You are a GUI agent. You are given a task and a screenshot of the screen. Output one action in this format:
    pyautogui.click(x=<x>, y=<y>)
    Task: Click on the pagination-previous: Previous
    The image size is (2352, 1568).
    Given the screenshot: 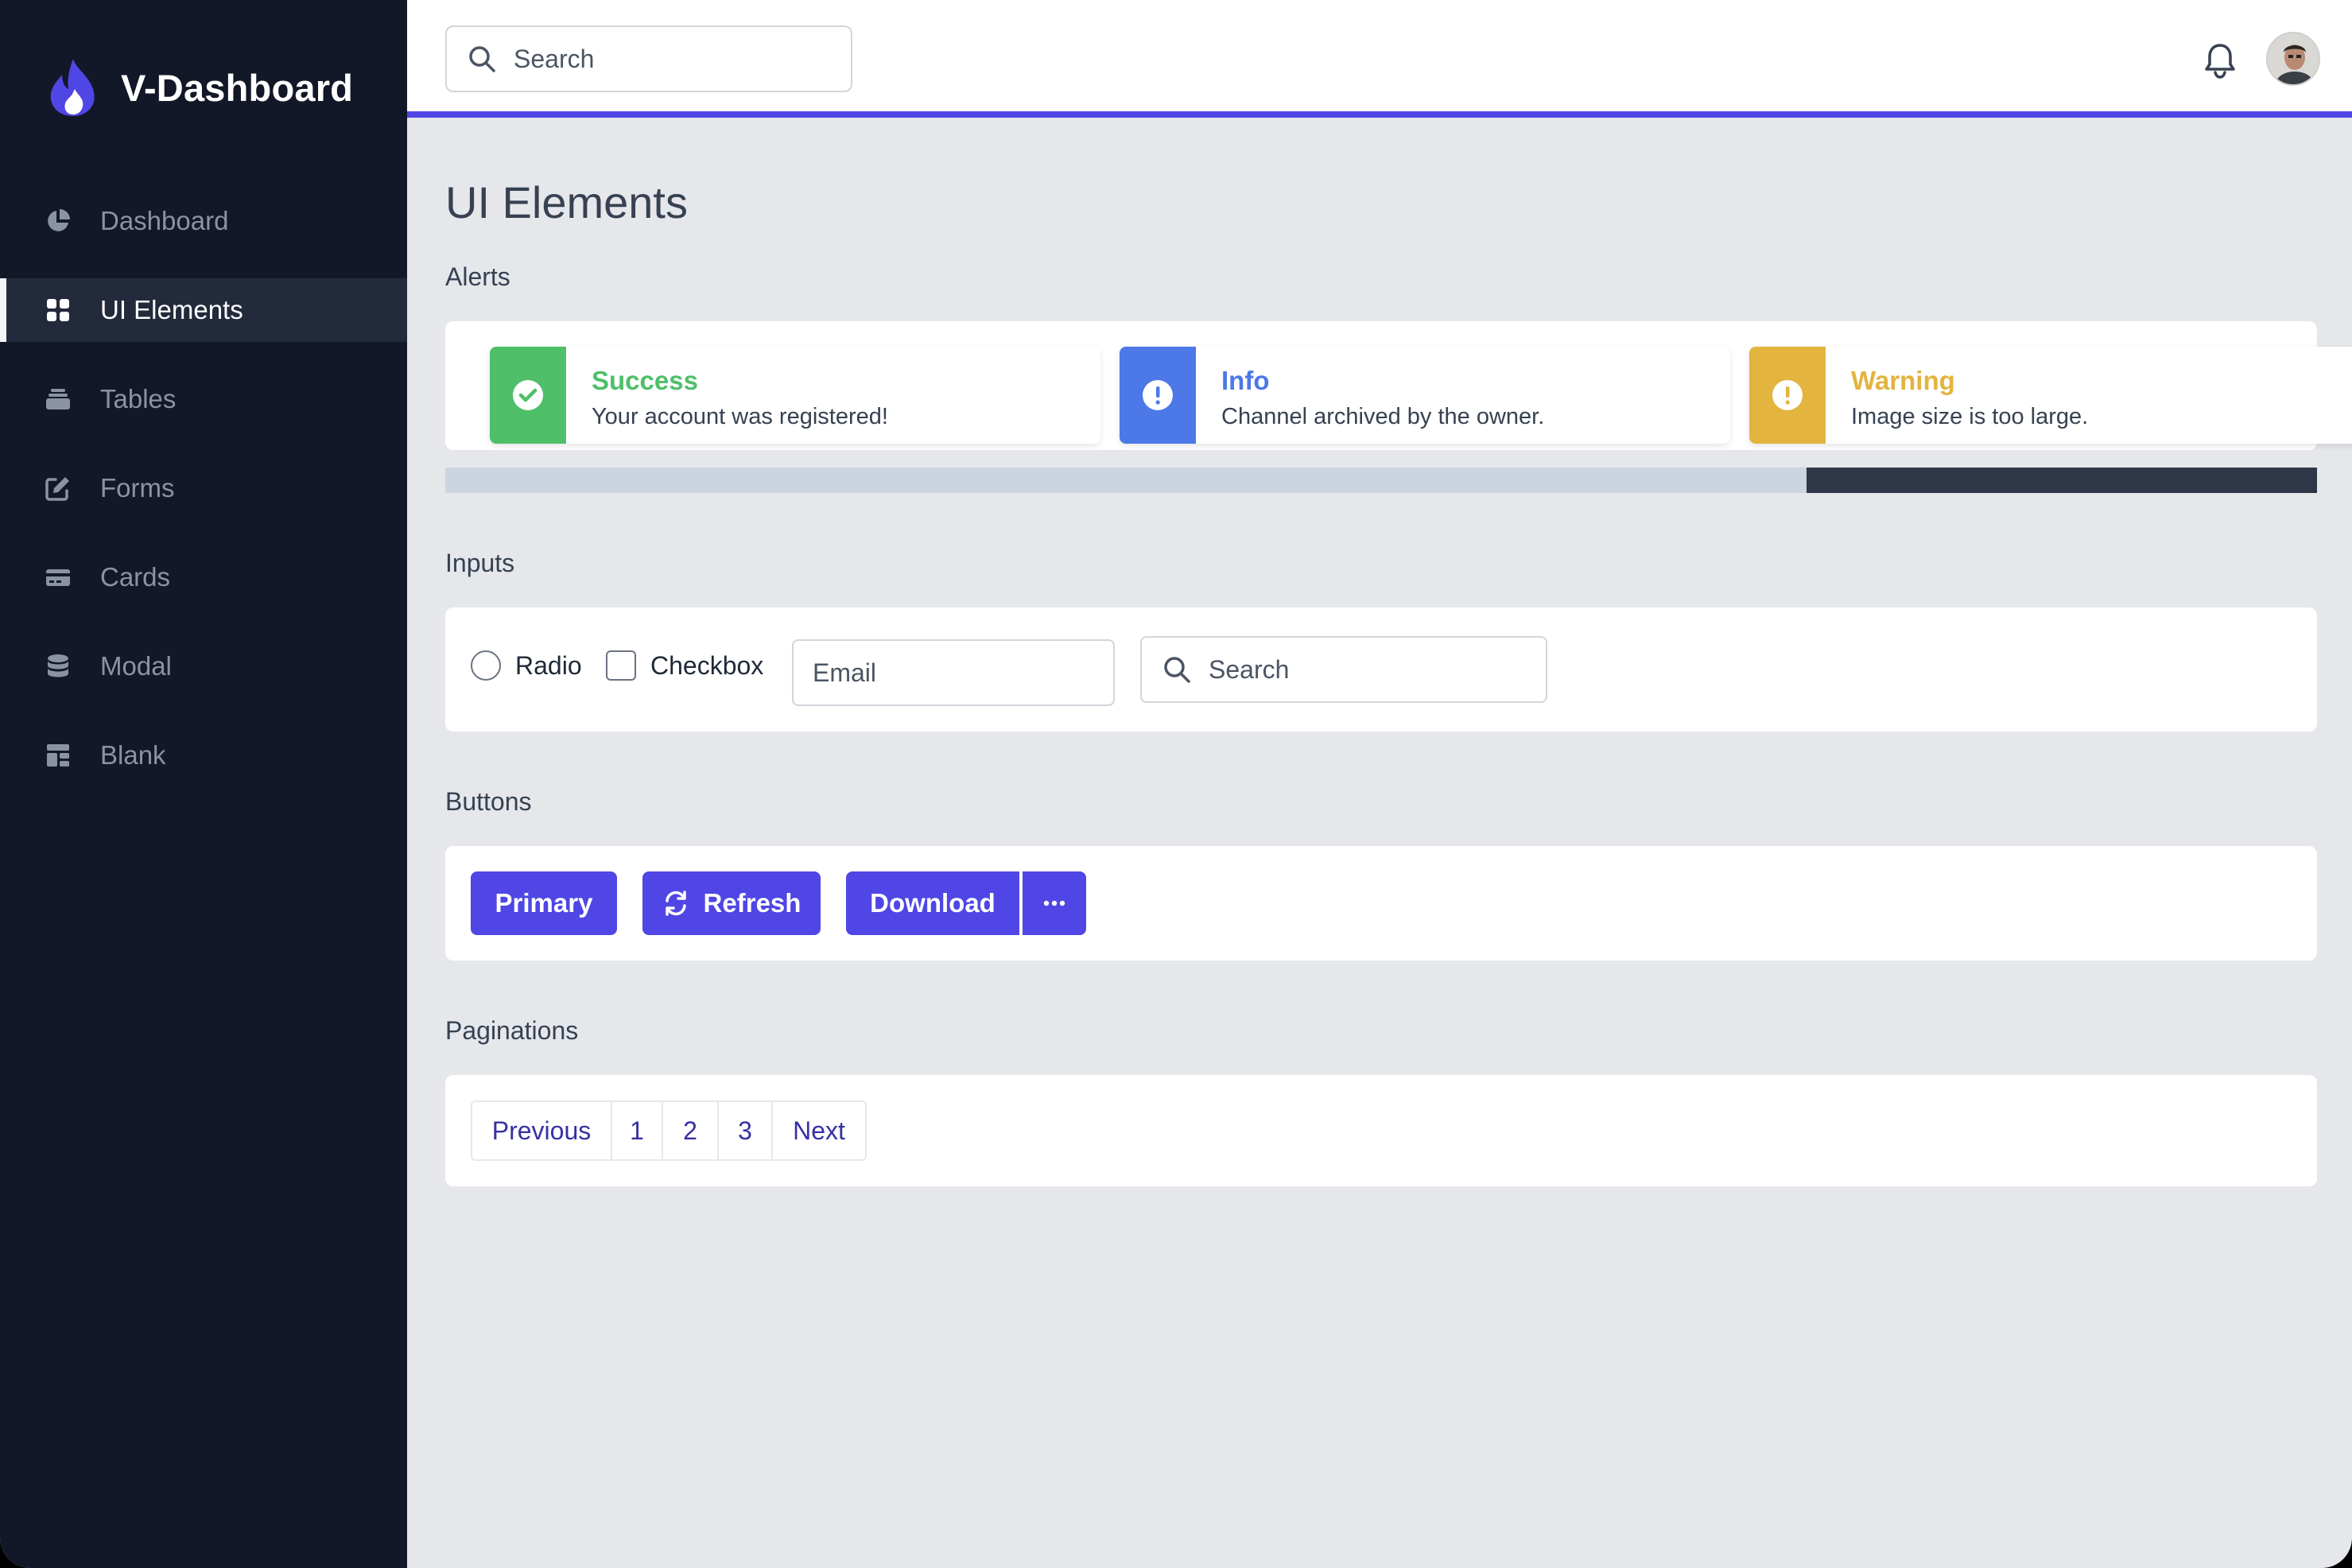 What is the action you would take?
    pyautogui.click(x=542, y=1130)
    